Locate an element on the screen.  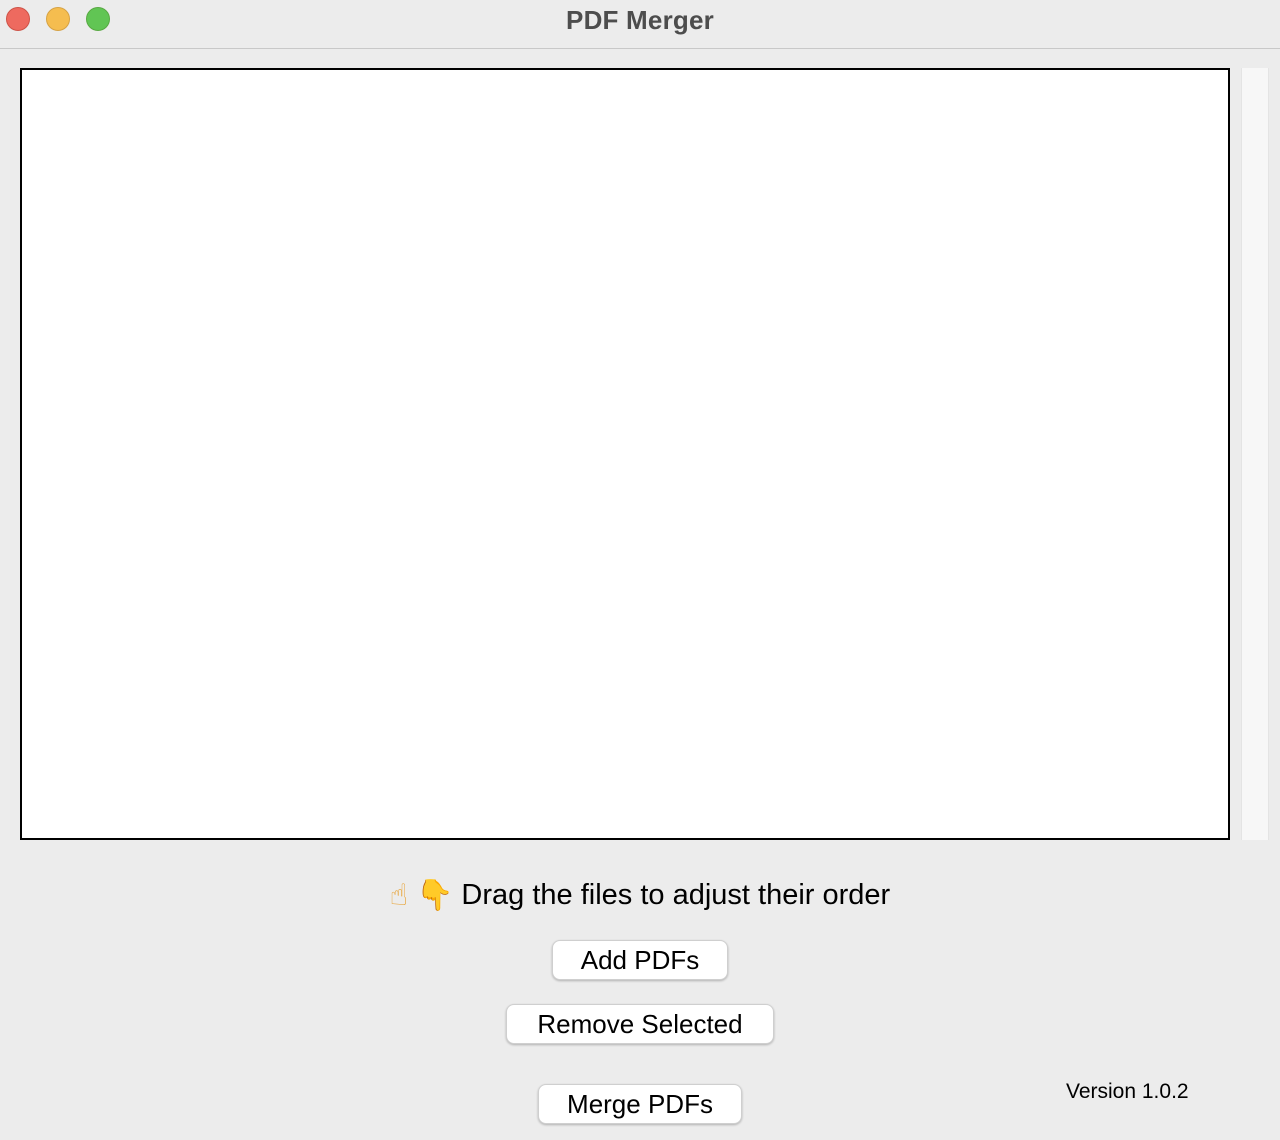
merge-pdfs-button: Merge PDFs is located at coordinates (640, 1104).